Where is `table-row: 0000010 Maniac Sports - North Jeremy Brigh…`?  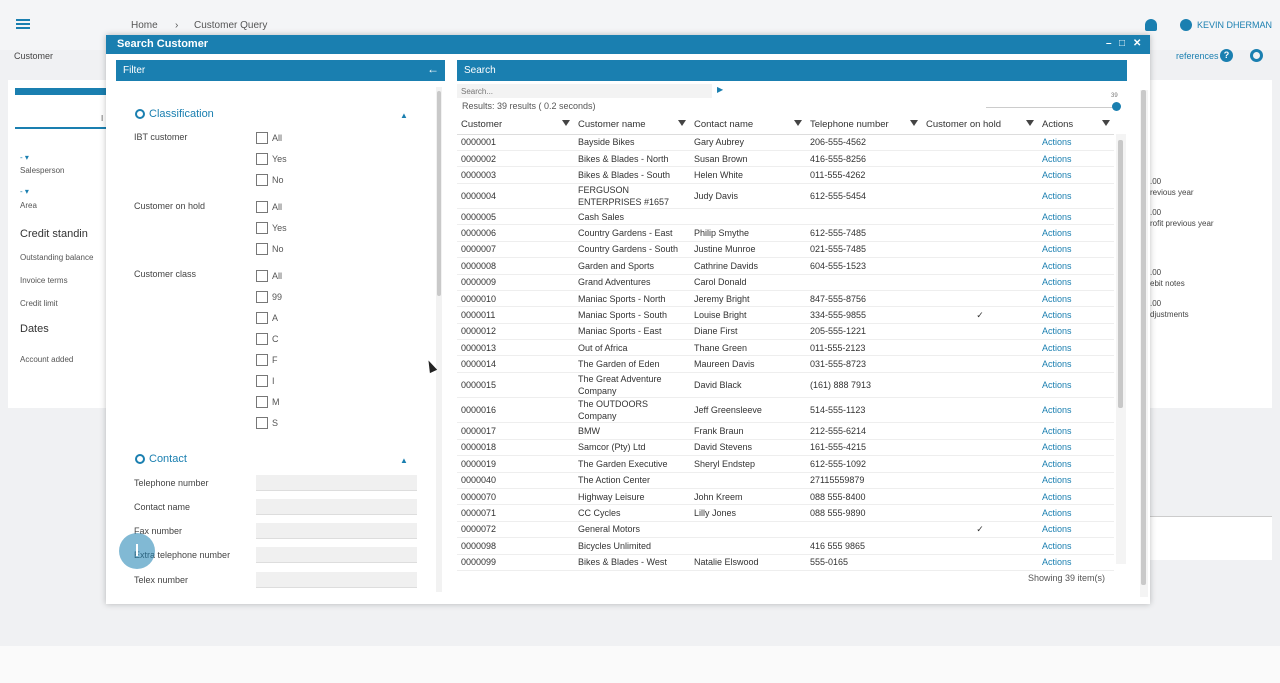
table-row: 0000010 Maniac Sports - North Jeremy Brigh… is located at coordinates (785, 299).